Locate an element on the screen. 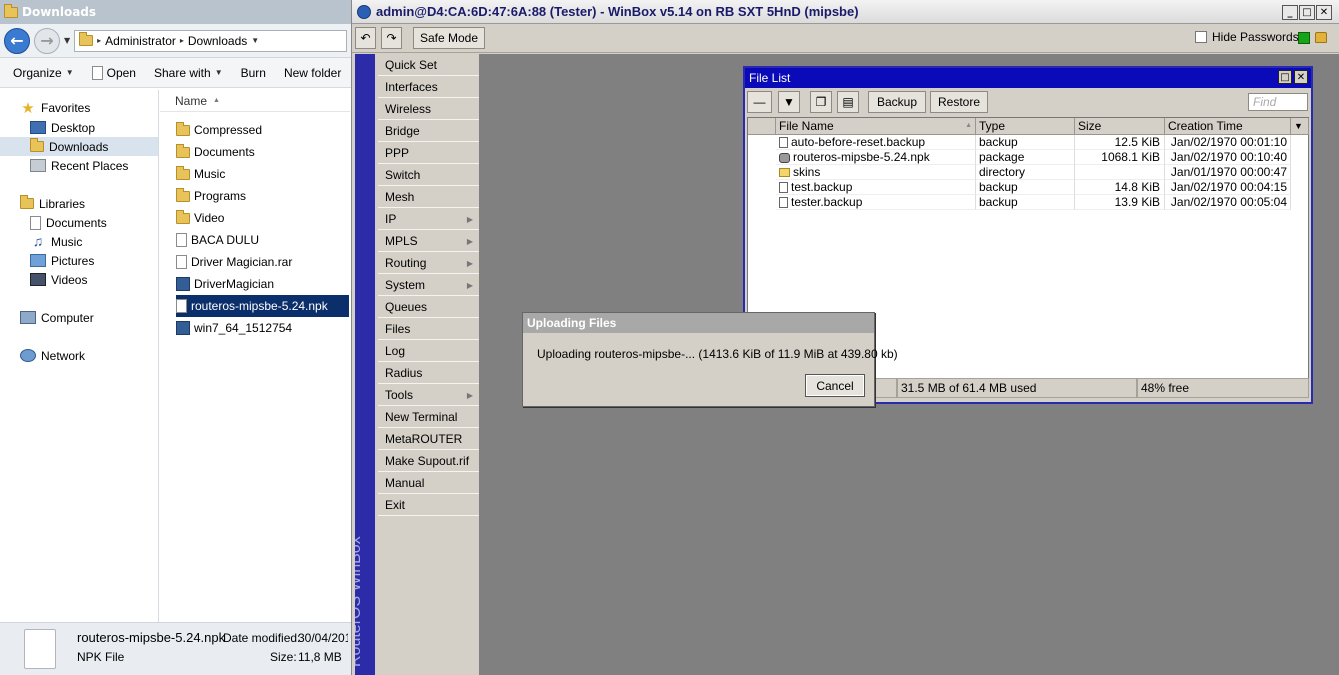  menu-item-switch: Switch is located at coordinates (428, 175).